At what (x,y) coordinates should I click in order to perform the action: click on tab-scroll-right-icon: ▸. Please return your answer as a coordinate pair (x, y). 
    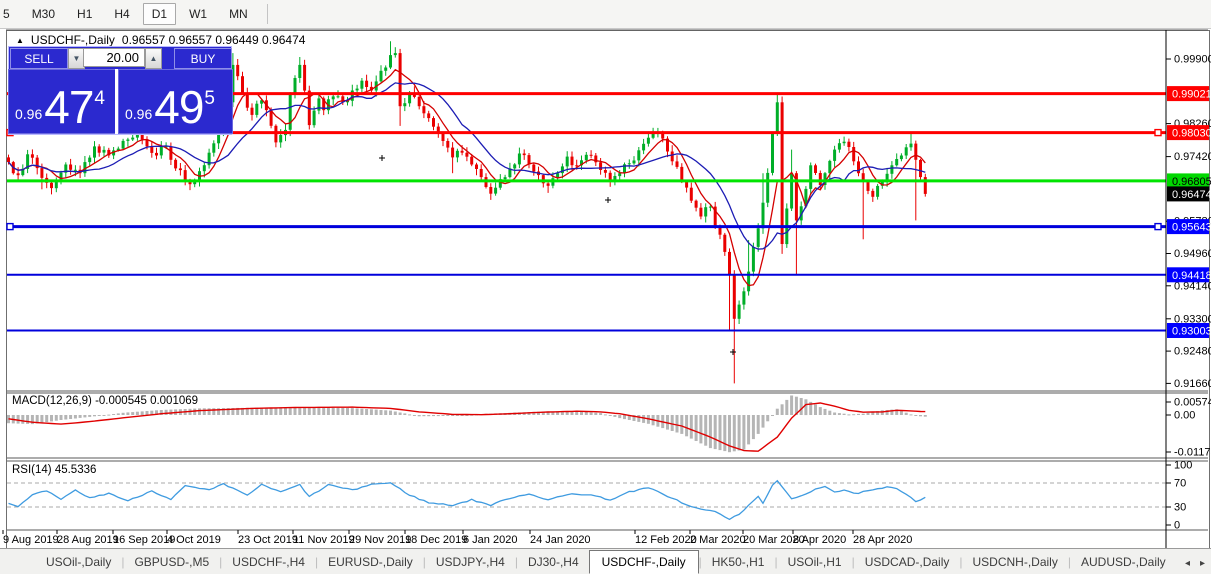
    Looking at the image, I should click on (1202, 563).